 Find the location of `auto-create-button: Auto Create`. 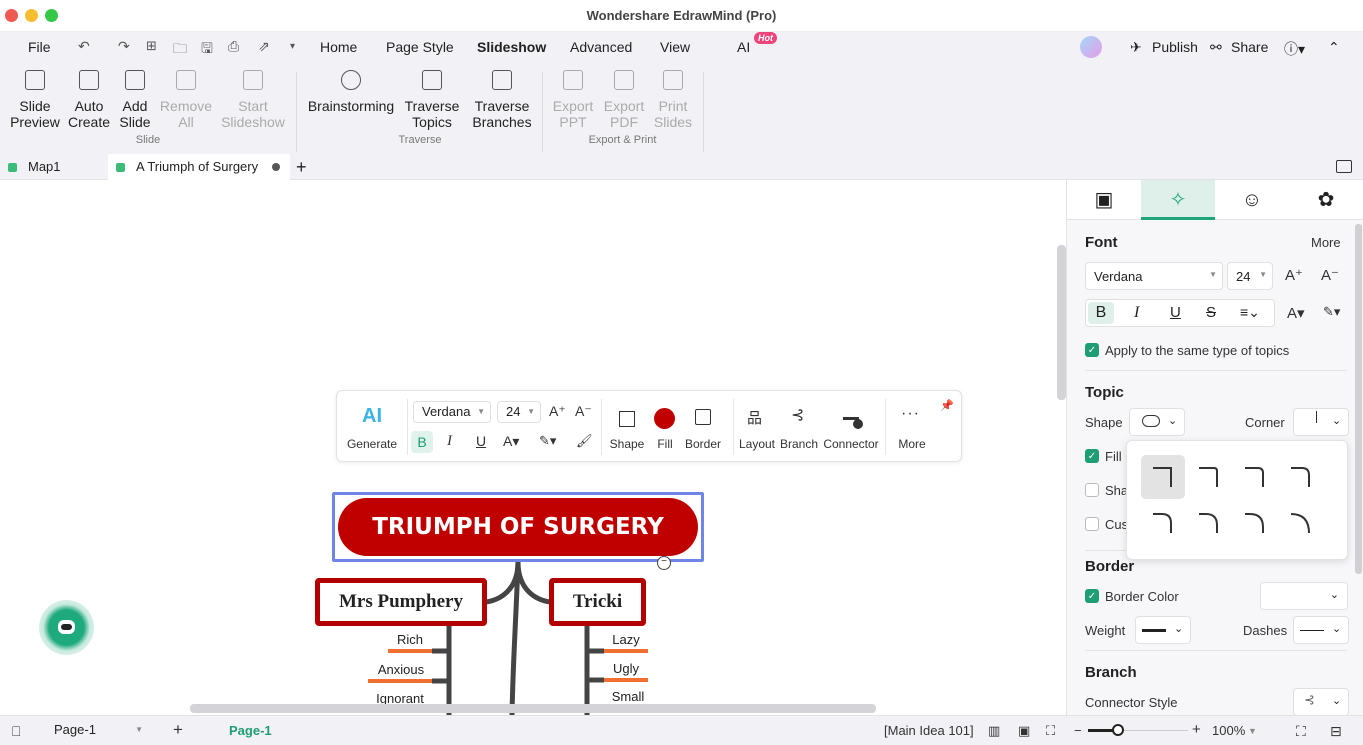

auto-create-button: Auto Create is located at coordinates (89, 100).